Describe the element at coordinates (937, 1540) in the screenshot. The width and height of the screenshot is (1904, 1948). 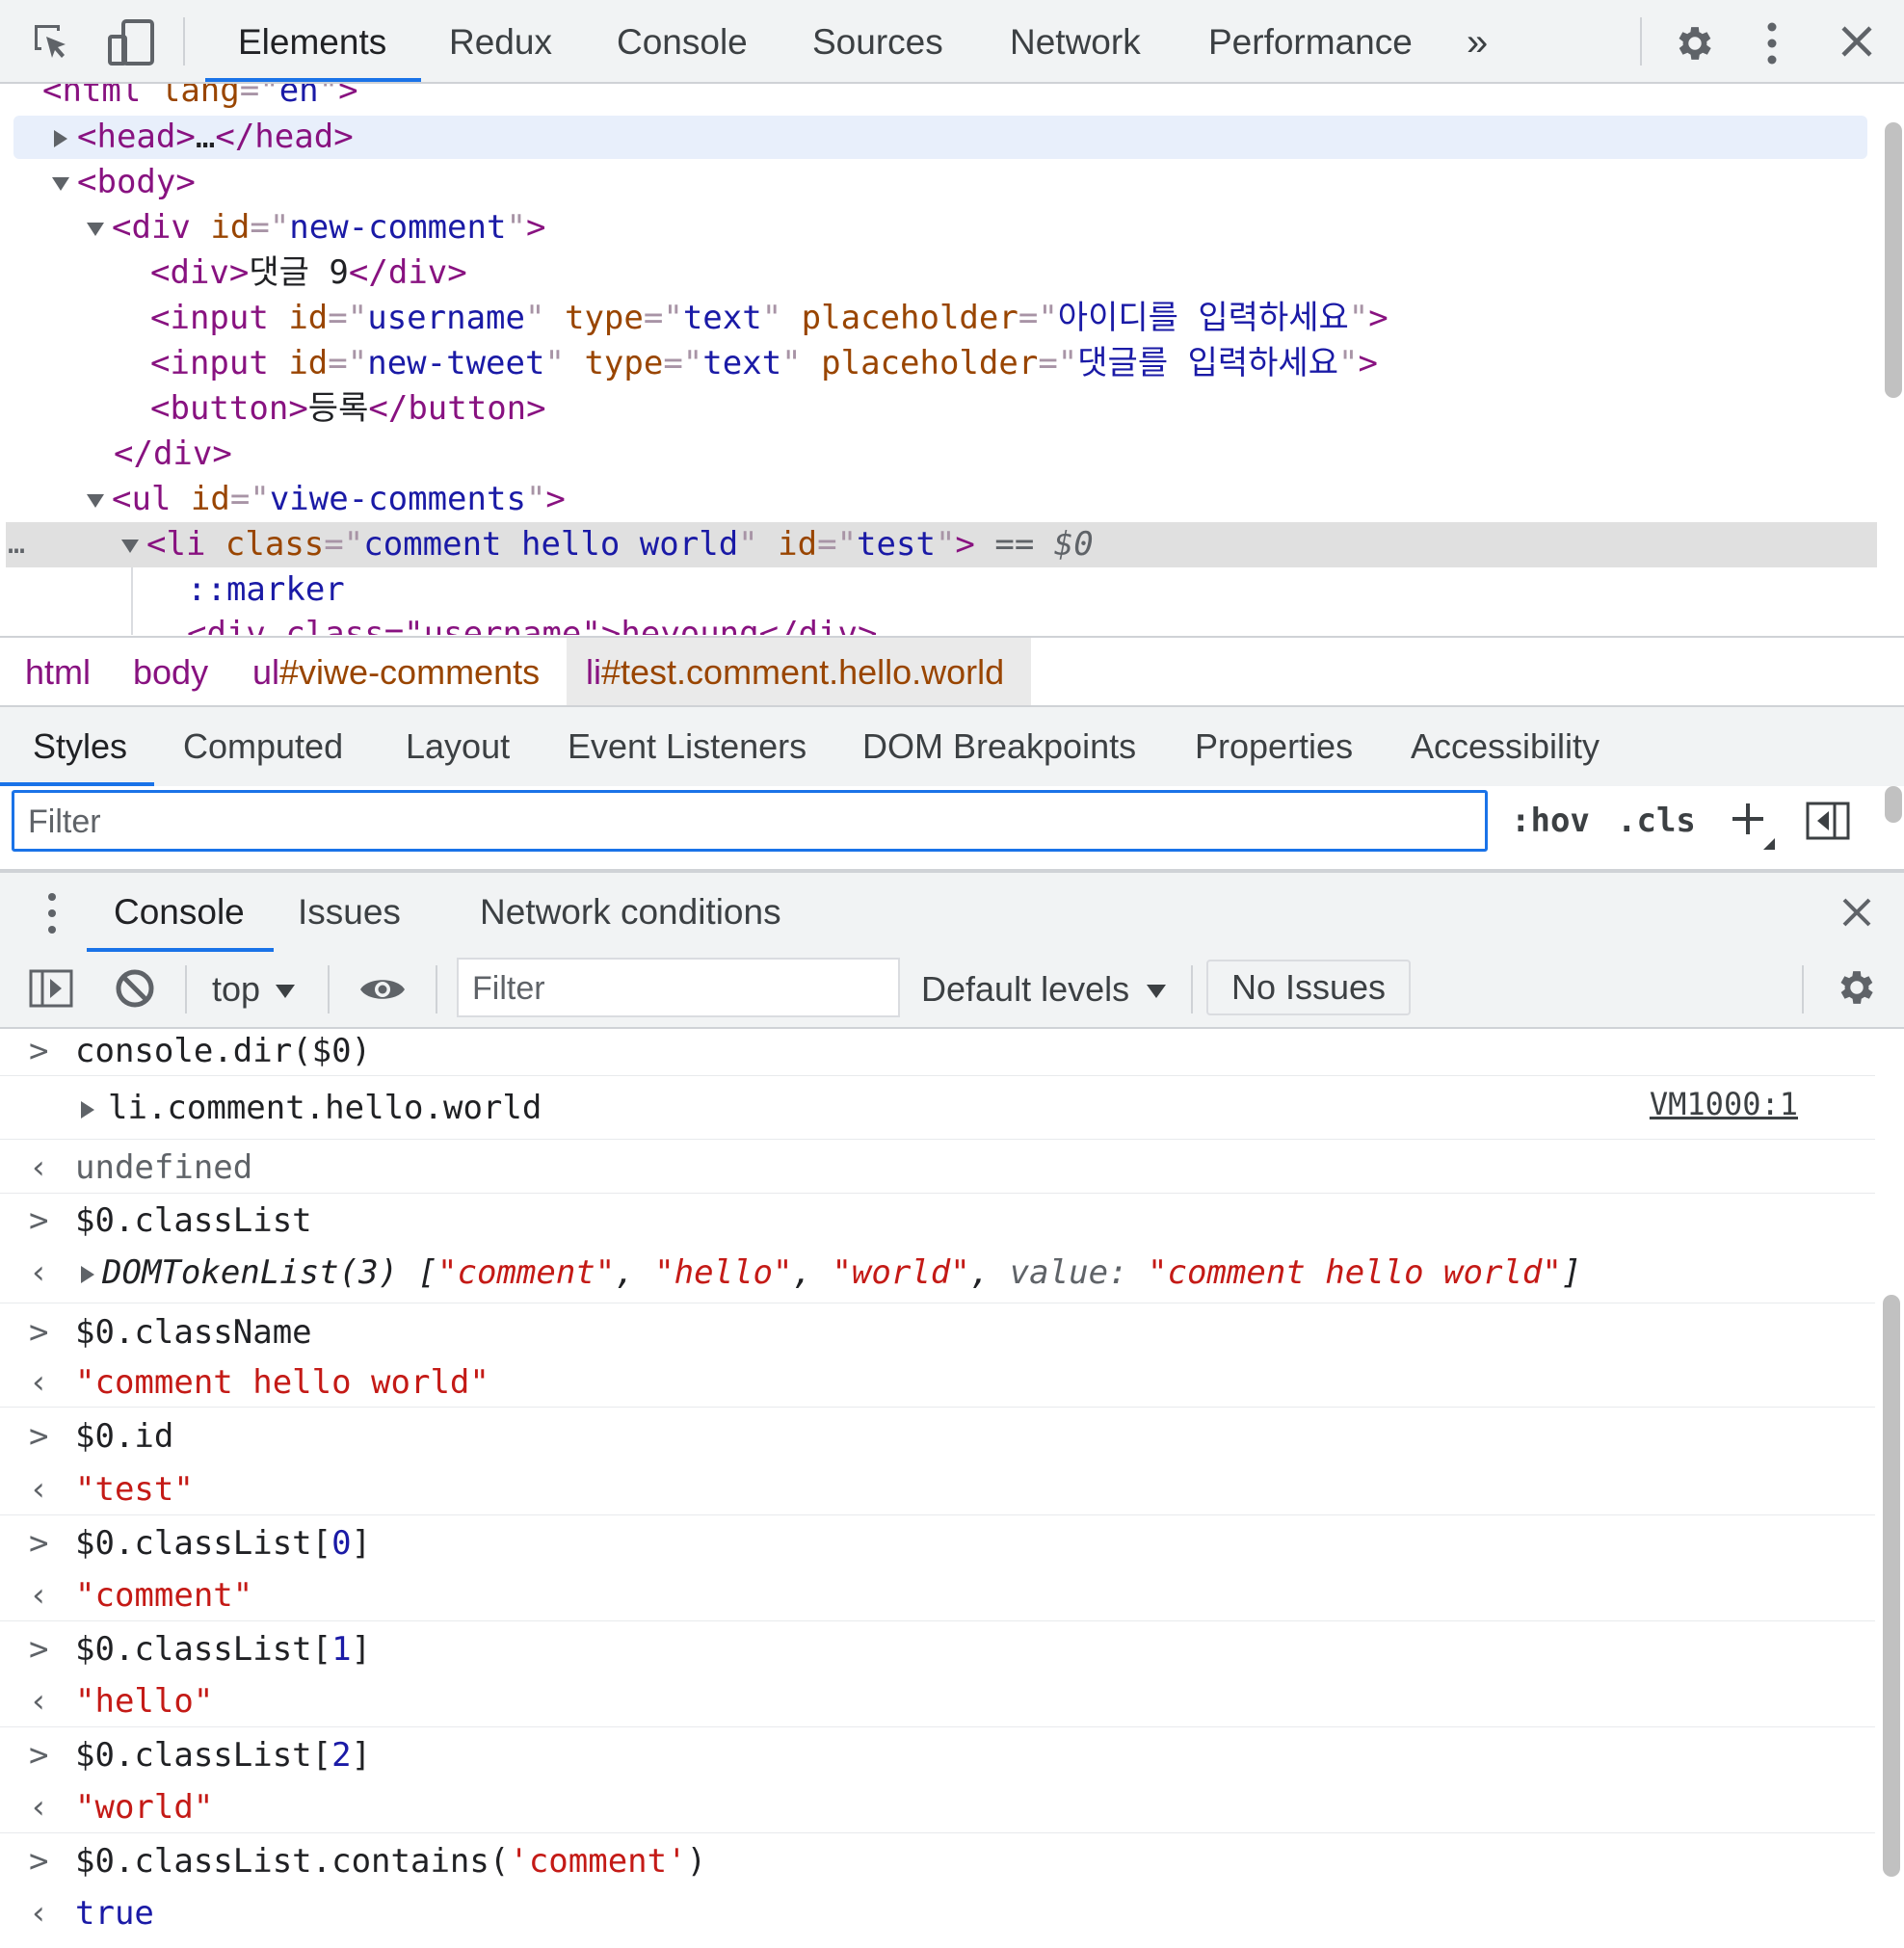
I see `console-input-row: > $0.classList[0]` at that location.